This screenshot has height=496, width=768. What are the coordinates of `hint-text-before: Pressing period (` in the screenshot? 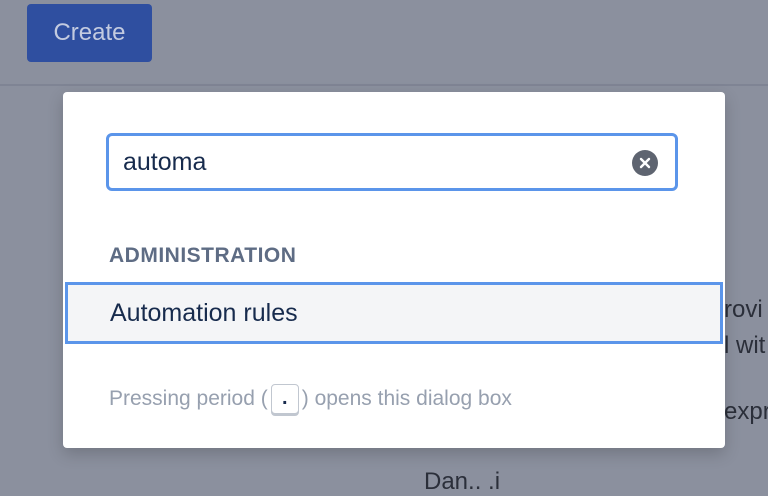 It's located at (188, 398).